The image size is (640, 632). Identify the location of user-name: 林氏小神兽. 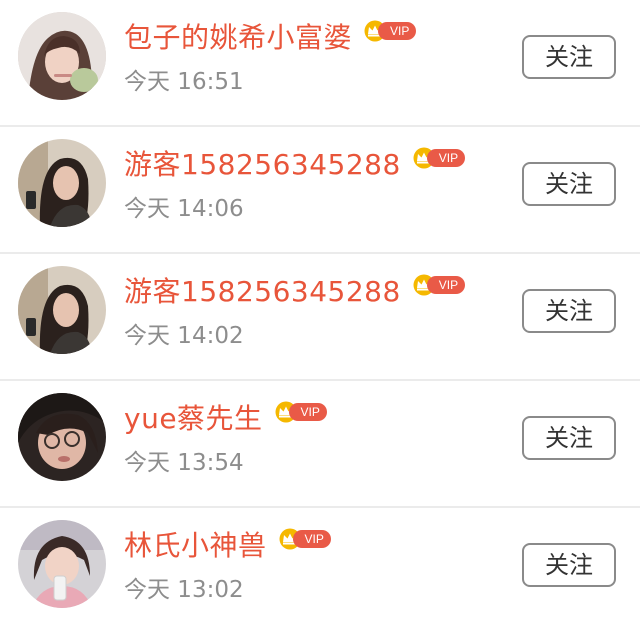
(195, 546).